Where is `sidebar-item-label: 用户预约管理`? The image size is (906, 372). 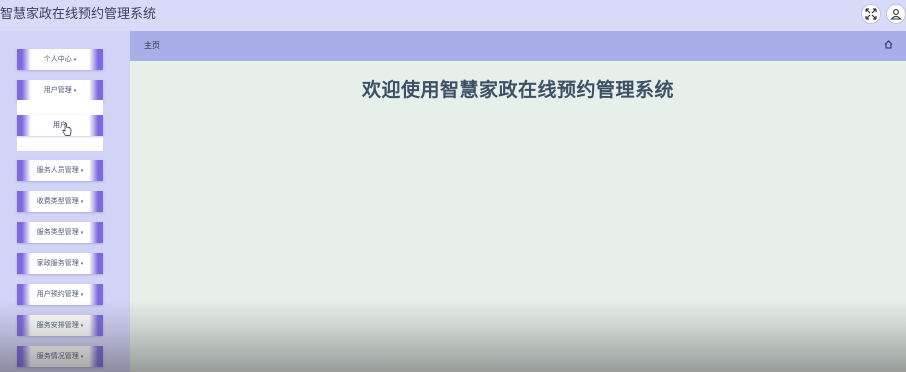
sidebar-item-label: 用户预约管理 is located at coordinates (57, 294).